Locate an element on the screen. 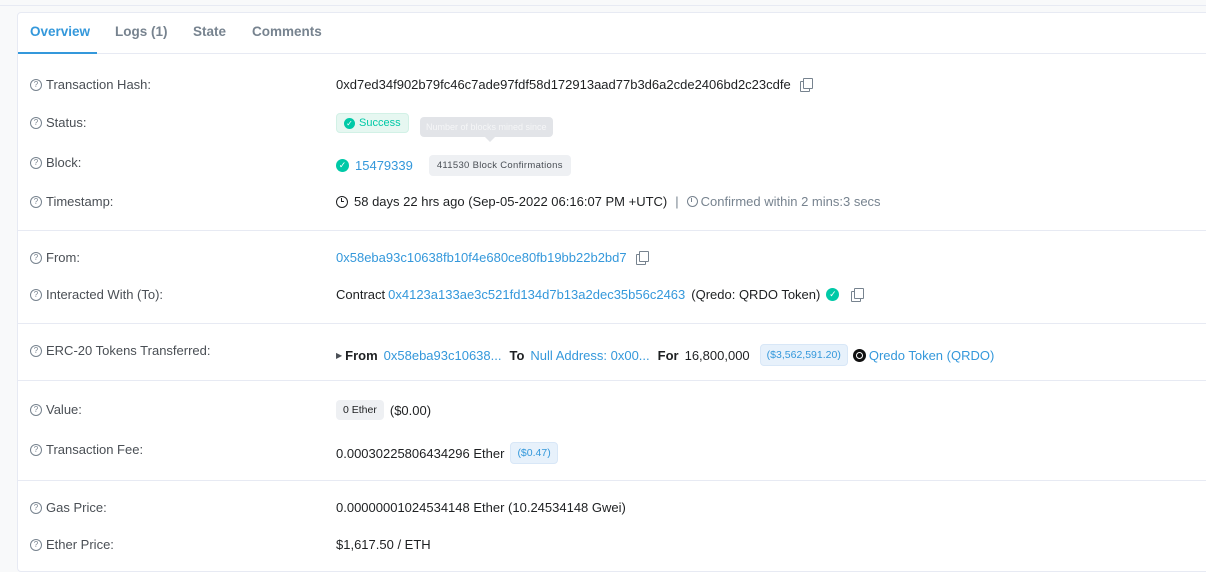 This screenshot has height=572, width=1206. tab-logs: Logs (1) is located at coordinates (141, 31).